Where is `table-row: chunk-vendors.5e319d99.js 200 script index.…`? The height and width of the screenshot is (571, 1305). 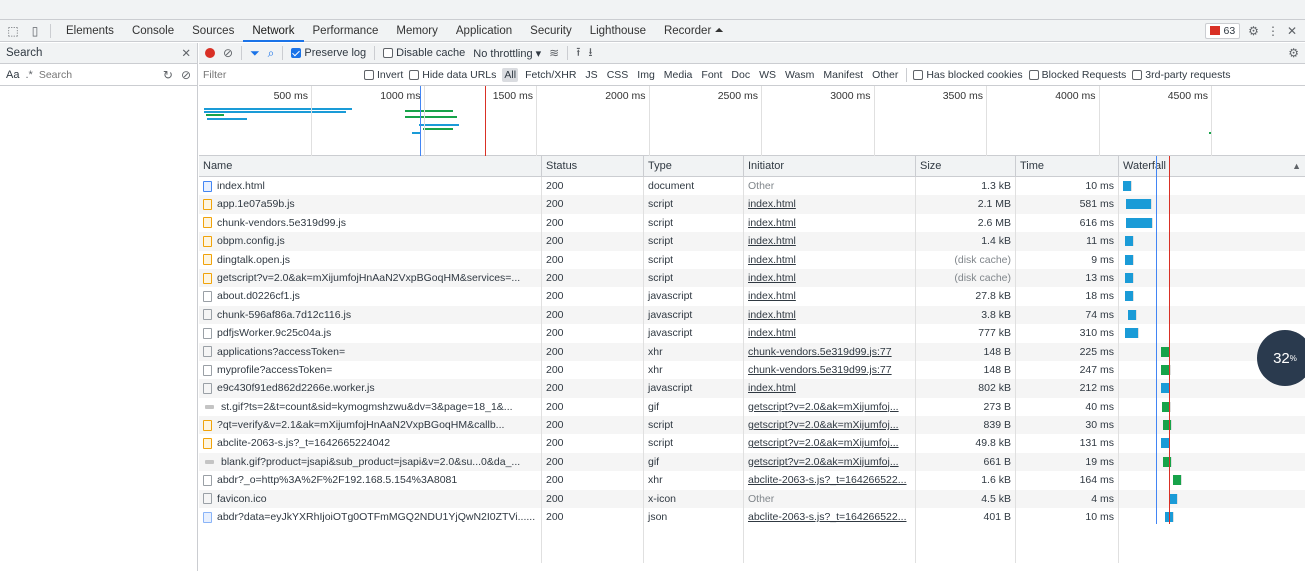
table-row: chunk-vendors.5e319d99.js 200 script index.… is located at coordinates (752, 223).